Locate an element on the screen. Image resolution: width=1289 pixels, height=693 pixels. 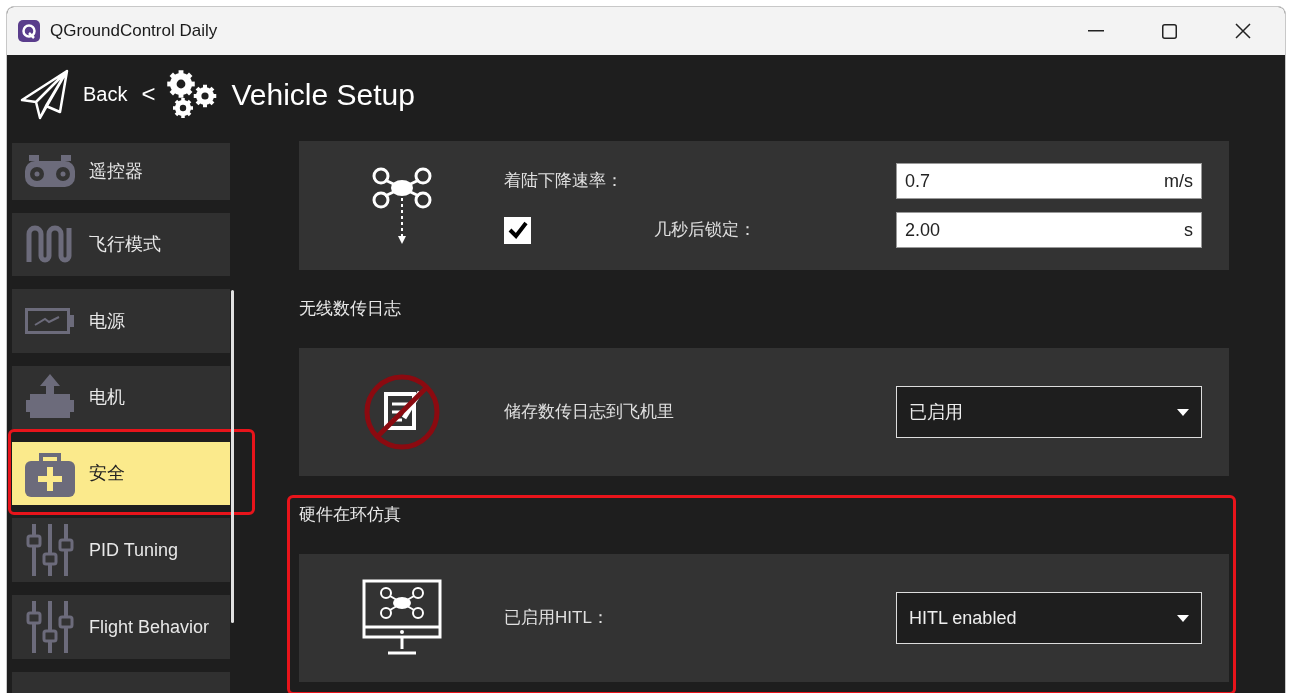
sidebar-item: PID Tuning is located at coordinates (121, 550).